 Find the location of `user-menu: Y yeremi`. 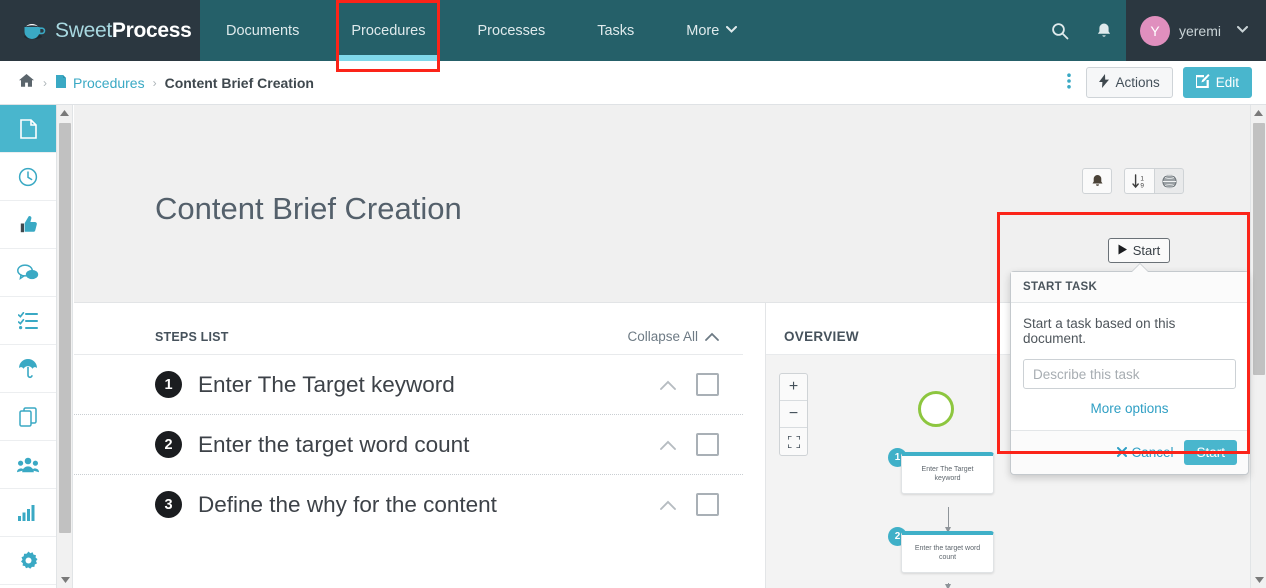

user-menu: Y yeremi is located at coordinates (1195, 30).